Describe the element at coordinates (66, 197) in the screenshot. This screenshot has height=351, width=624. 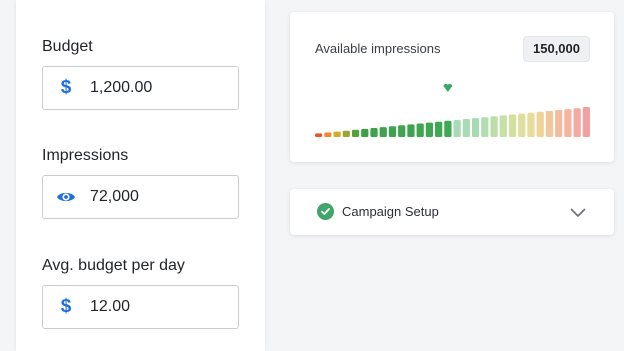
I see `eye-icon` at that location.